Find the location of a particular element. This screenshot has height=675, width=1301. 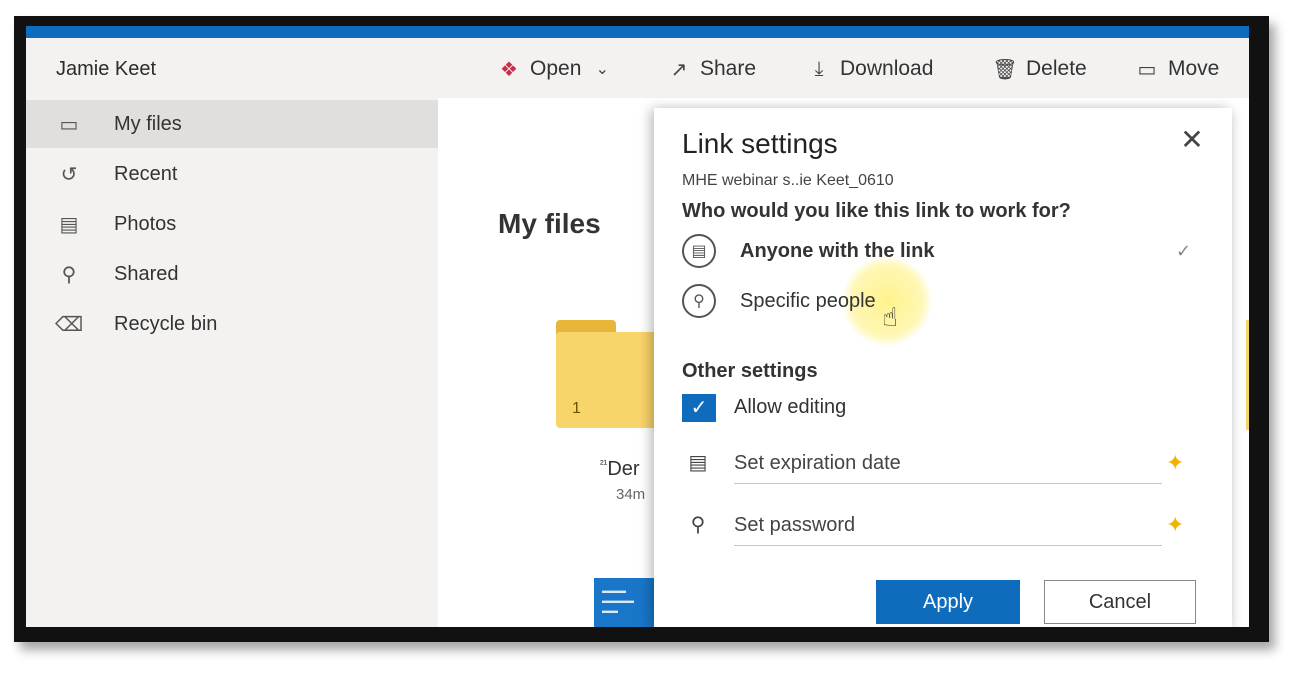

move-button: ▭ Move is located at coordinates (1177, 69).